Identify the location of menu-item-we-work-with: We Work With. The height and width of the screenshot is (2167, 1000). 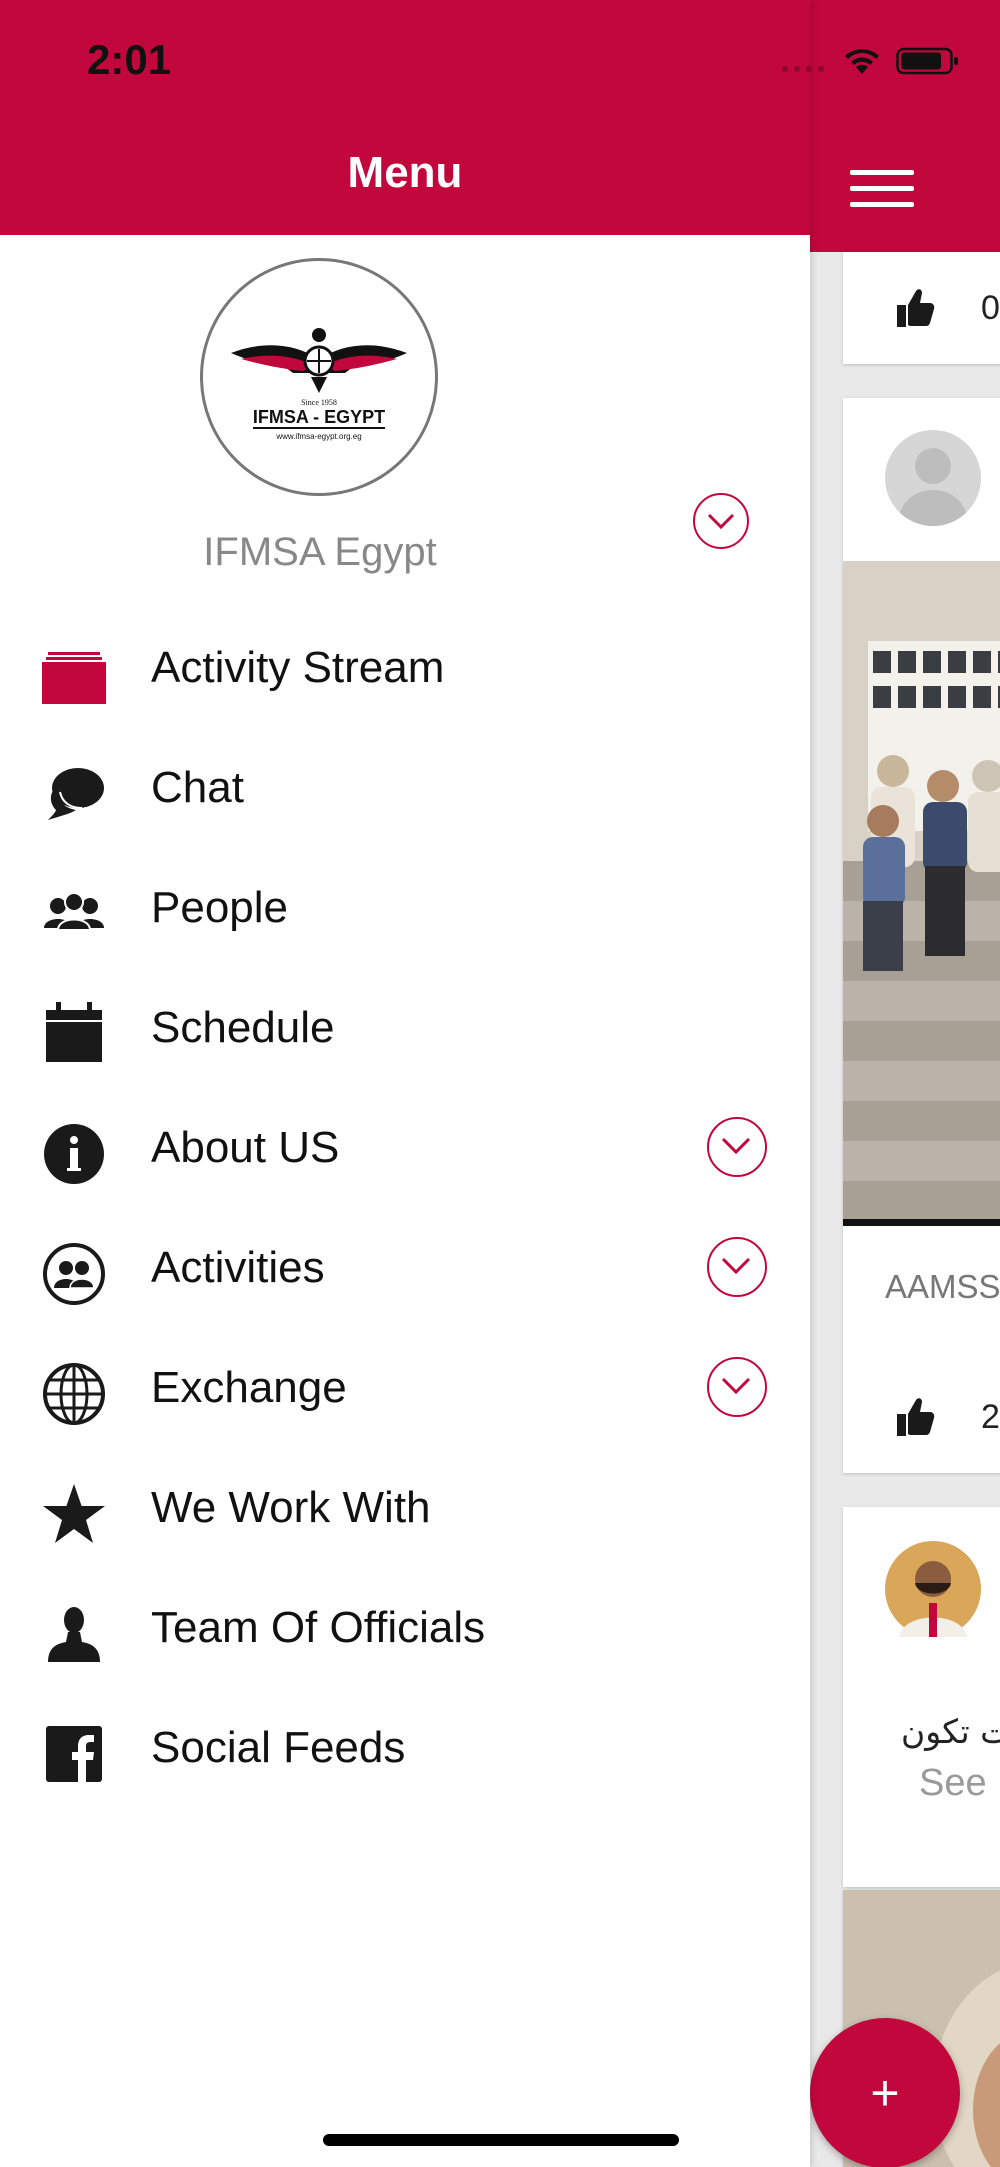
(405, 1507).